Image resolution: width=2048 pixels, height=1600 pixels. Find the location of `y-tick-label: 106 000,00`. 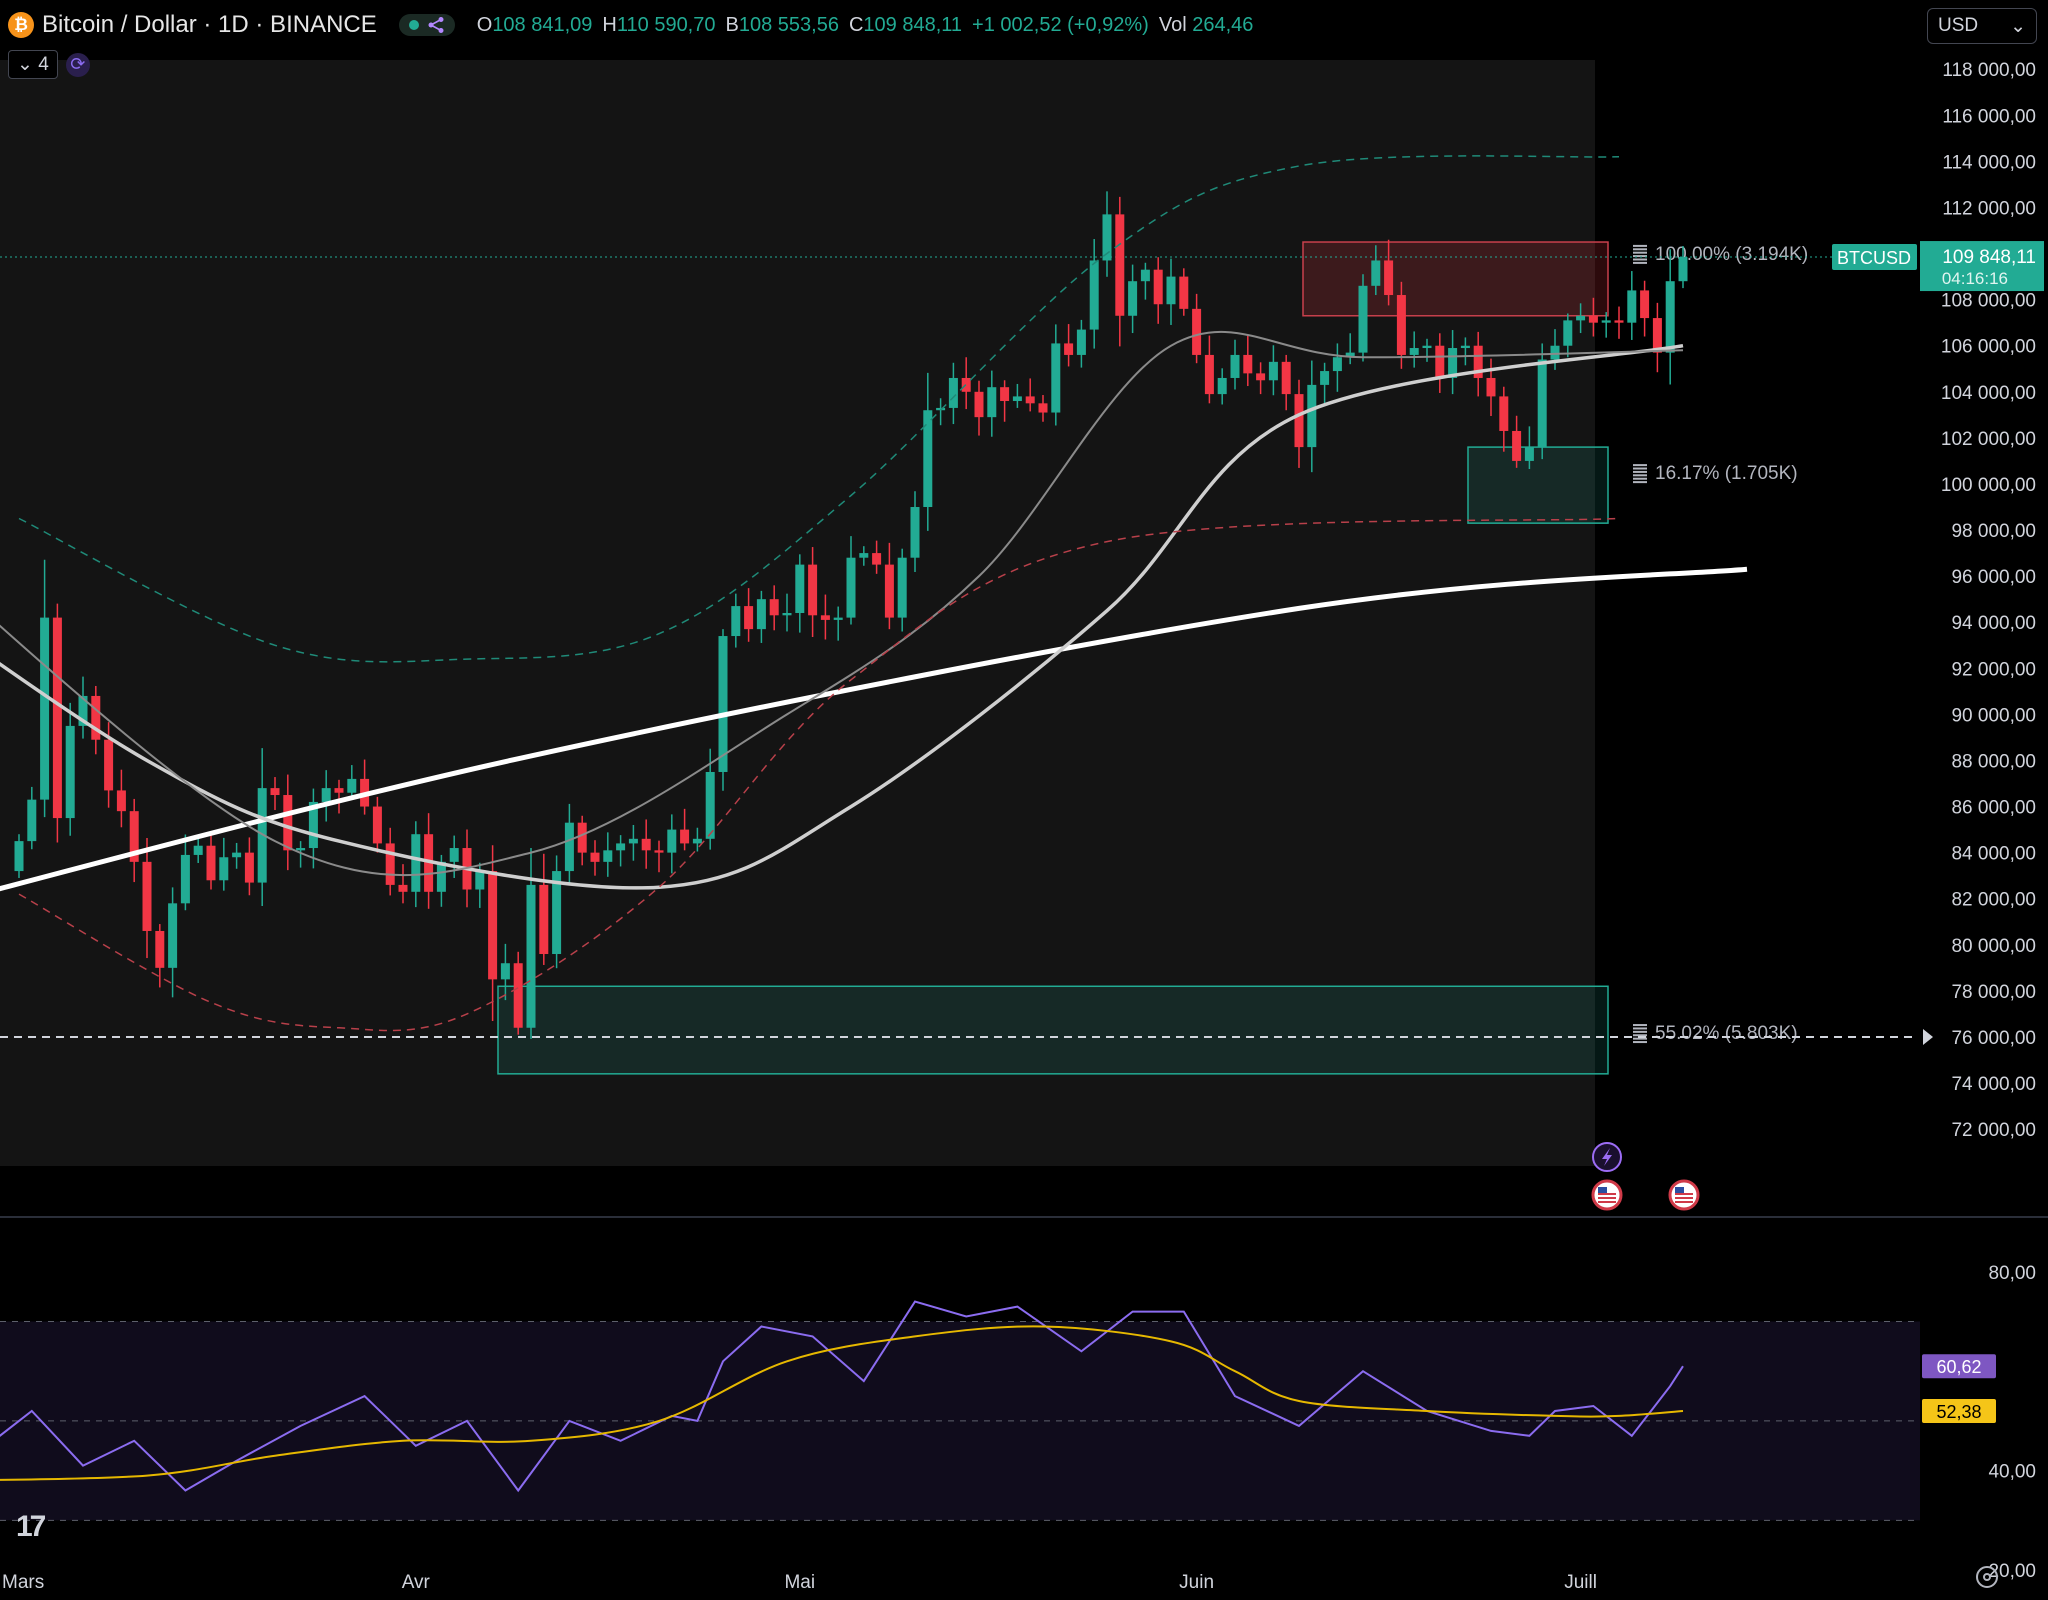

y-tick-label: 106 000,00 is located at coordinates (1988, 347).